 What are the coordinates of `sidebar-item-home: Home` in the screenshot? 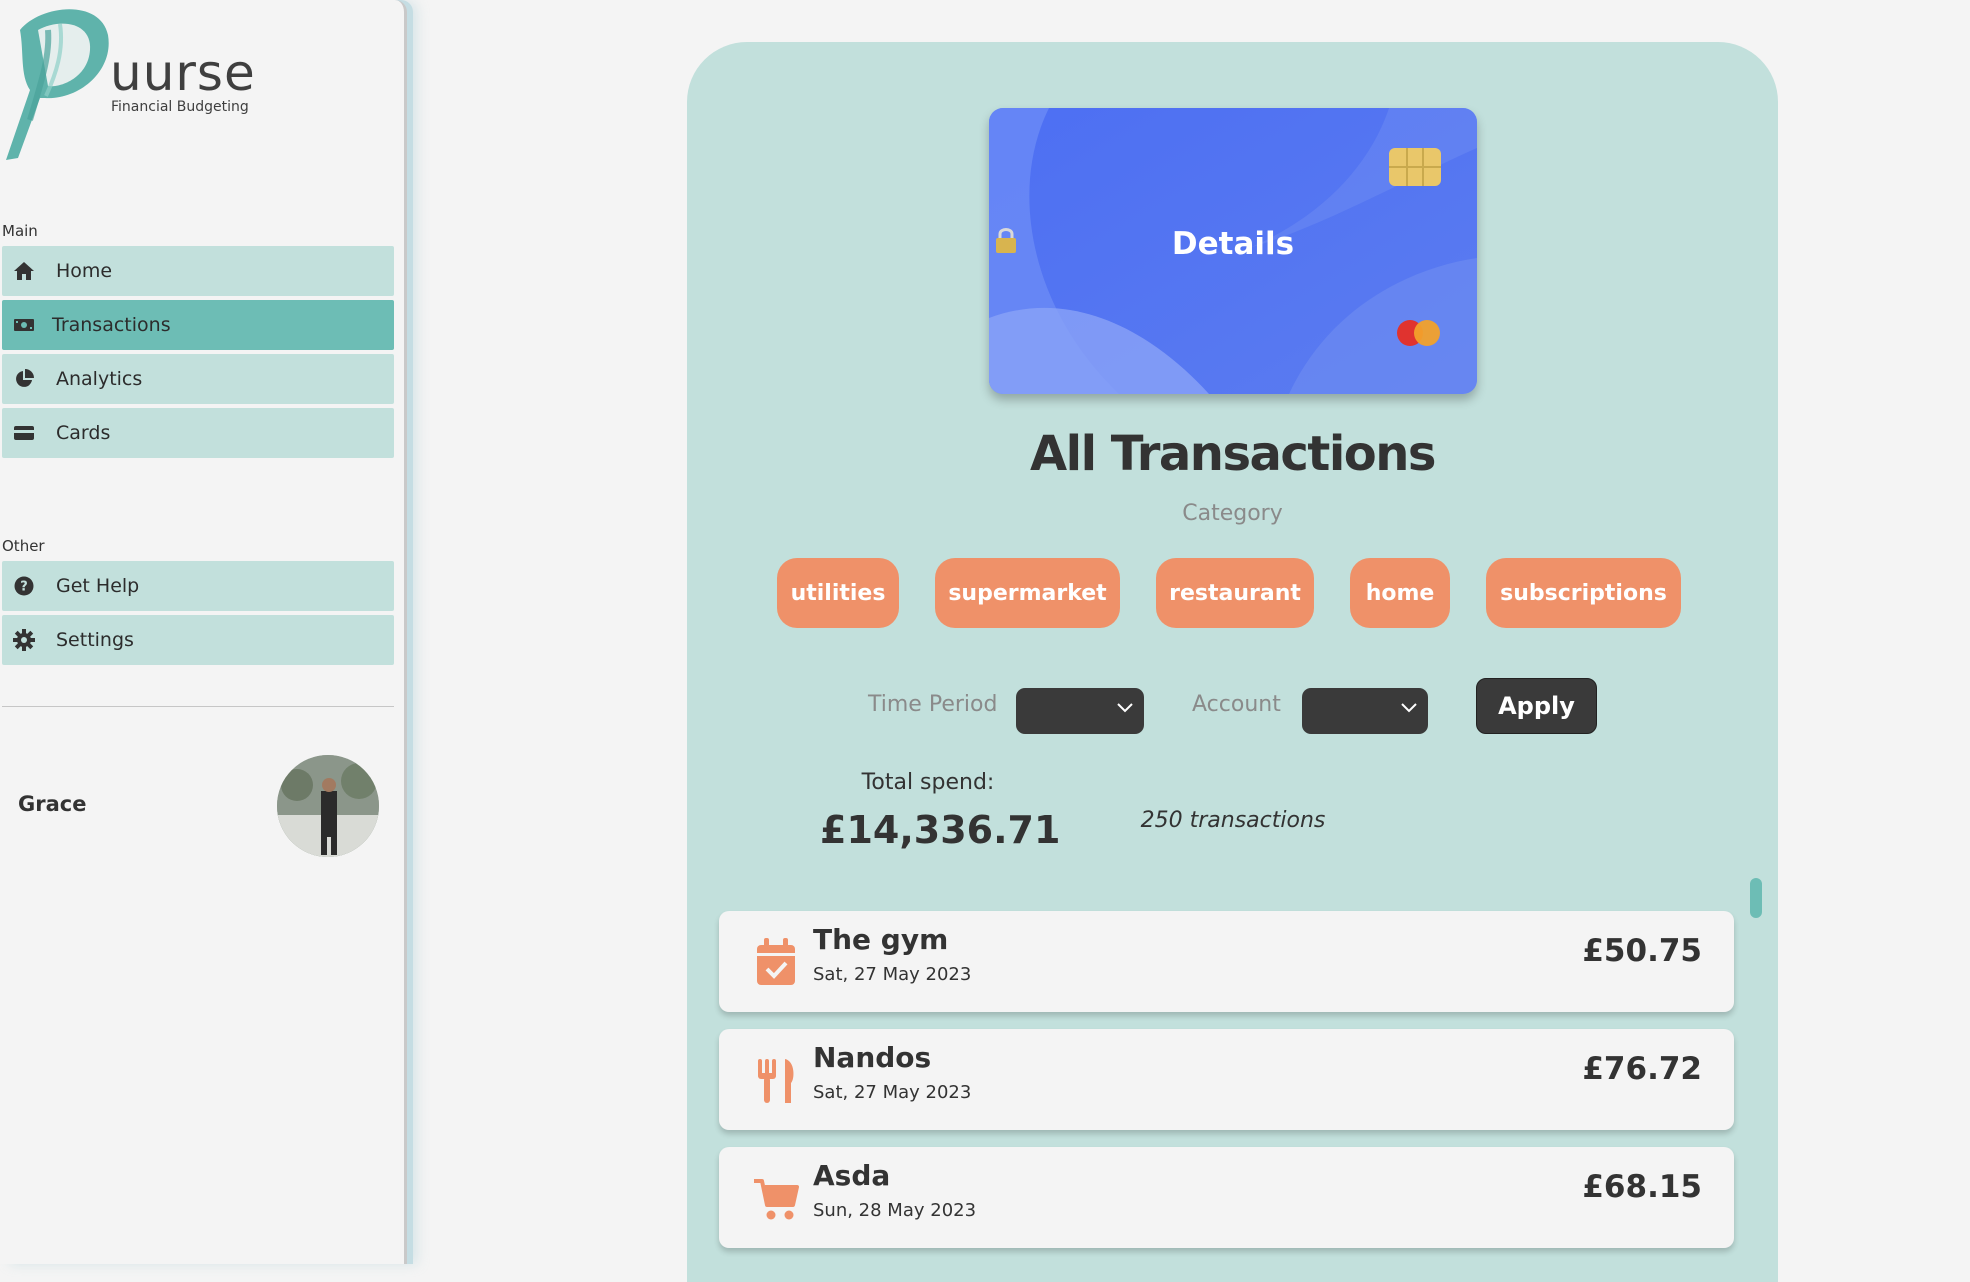 It's located at (198, 271).